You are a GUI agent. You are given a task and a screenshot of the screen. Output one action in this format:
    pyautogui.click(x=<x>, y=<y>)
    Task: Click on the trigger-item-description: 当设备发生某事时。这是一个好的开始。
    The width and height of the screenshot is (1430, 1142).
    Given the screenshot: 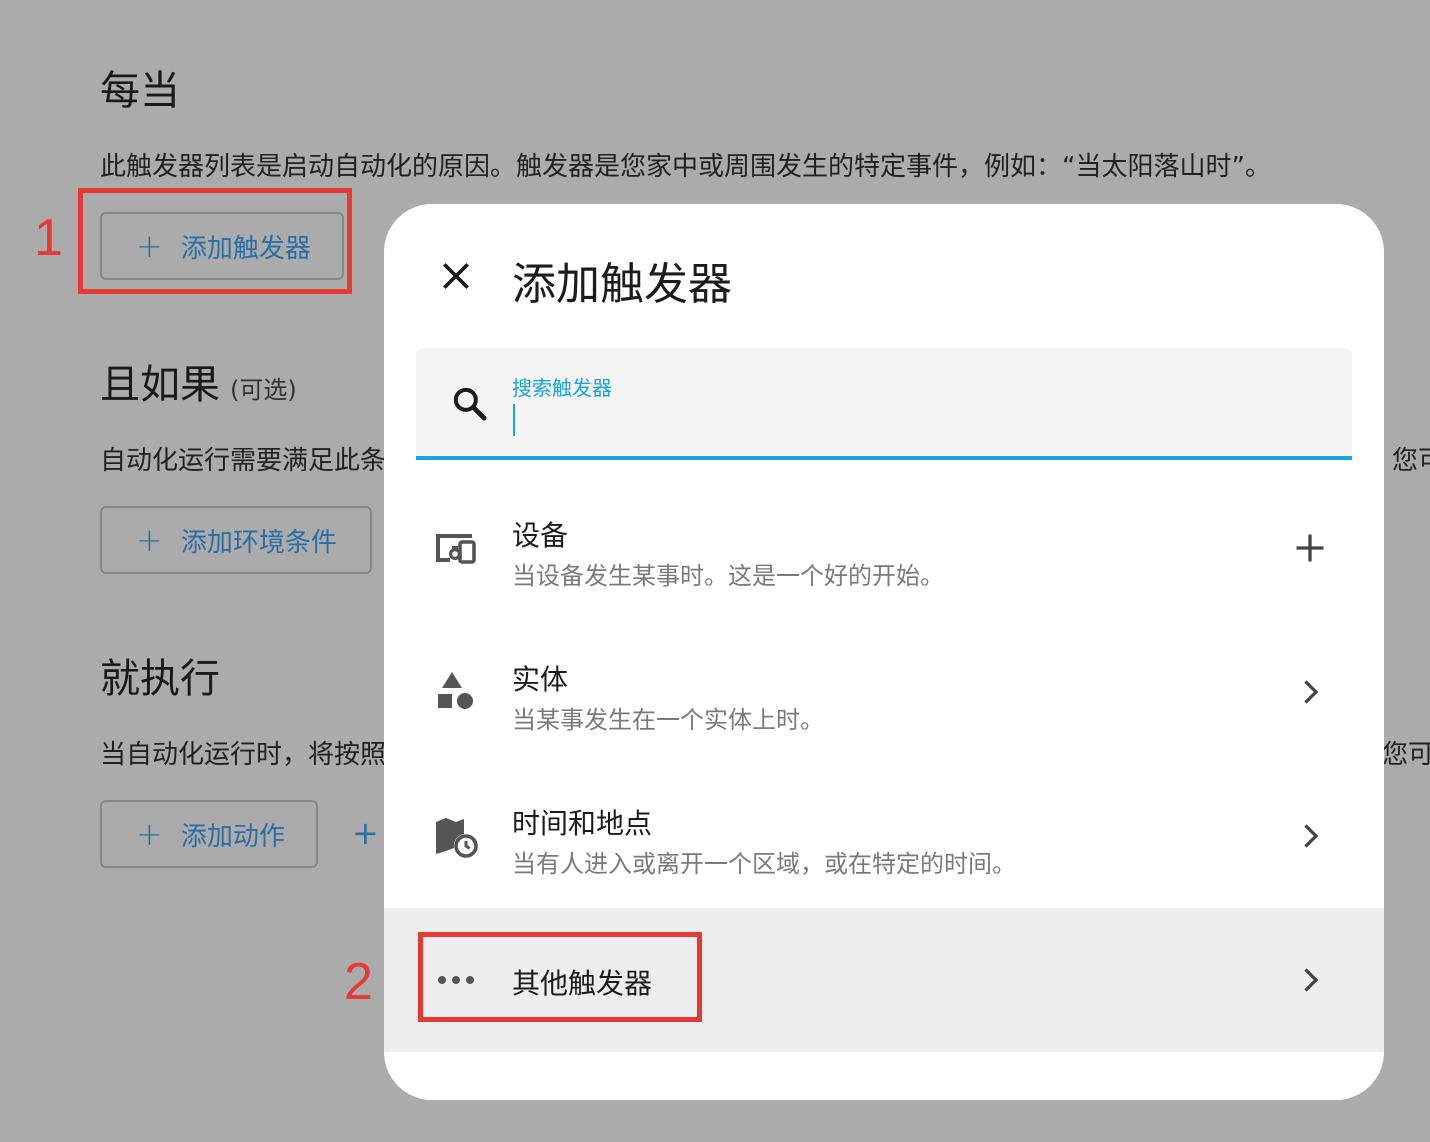 What is the action you would take?
    pyautogui.click(x=728, y=576)
    